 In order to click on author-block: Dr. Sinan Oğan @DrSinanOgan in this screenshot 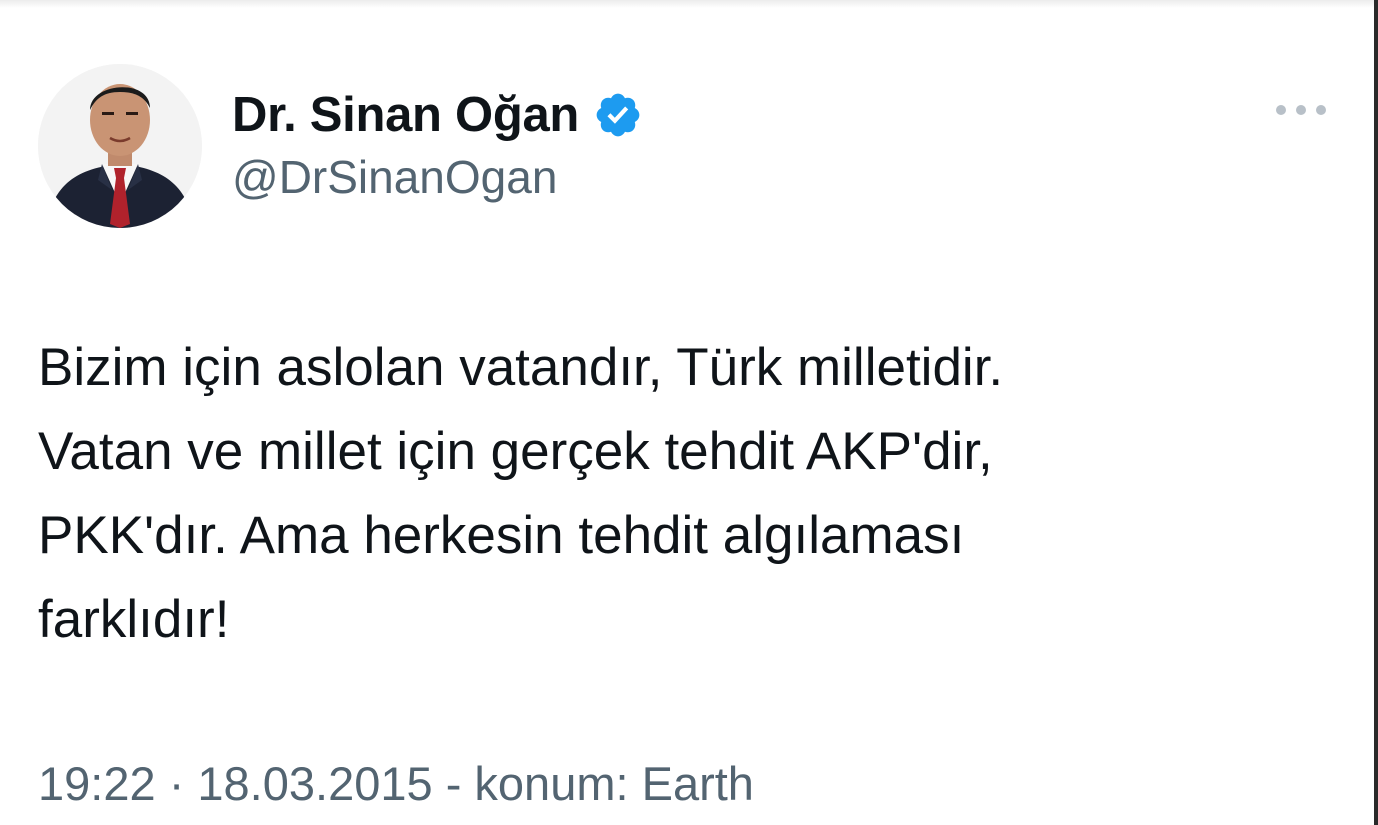, I will do `click(437, 144)`.